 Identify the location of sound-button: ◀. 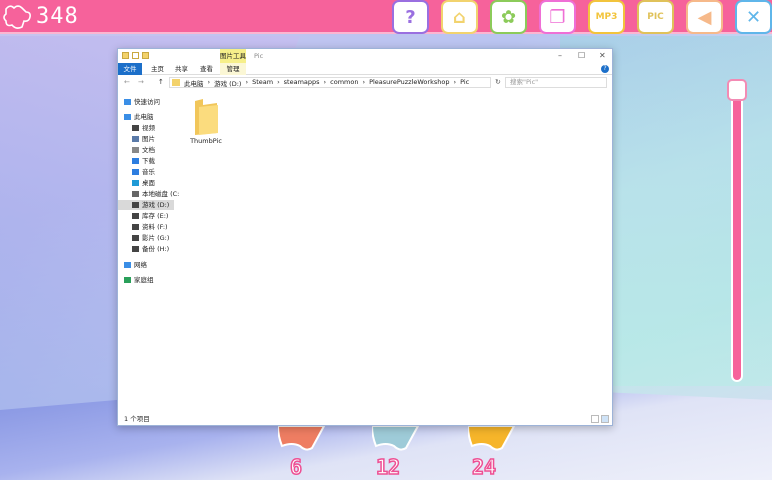
(704, 17).